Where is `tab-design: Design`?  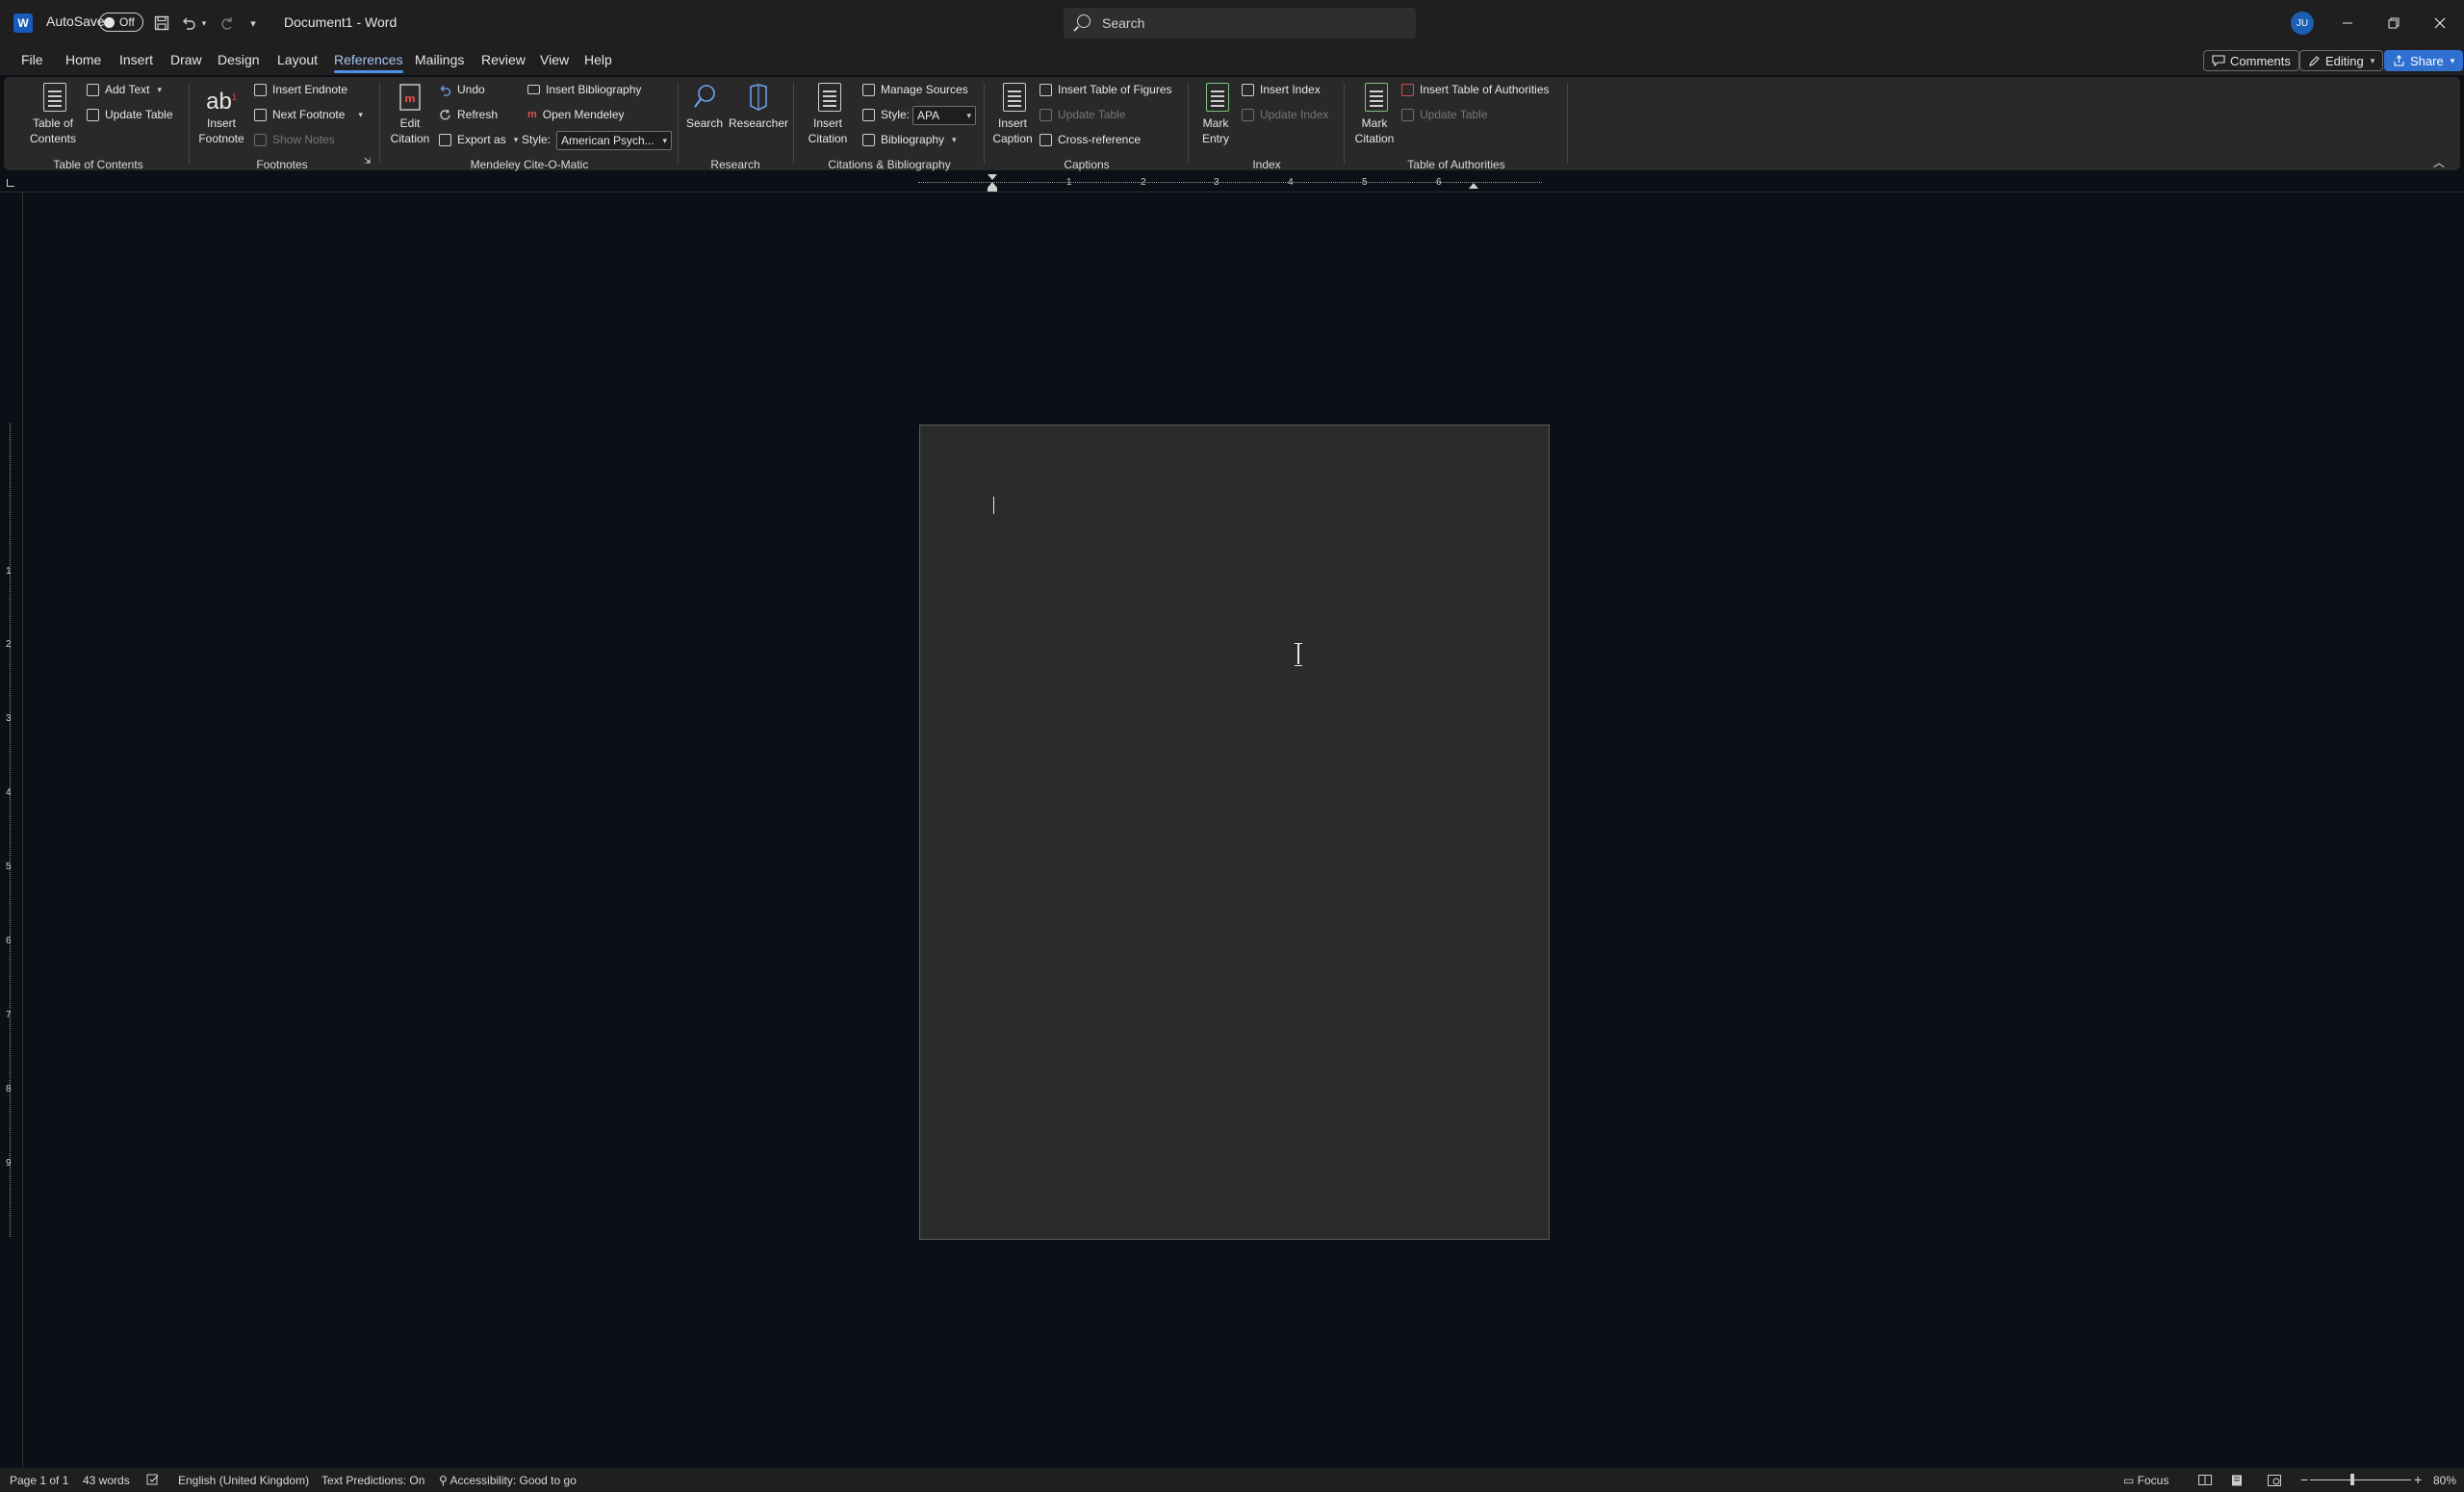 tab-design: Design is located at coordinates (239, 59).